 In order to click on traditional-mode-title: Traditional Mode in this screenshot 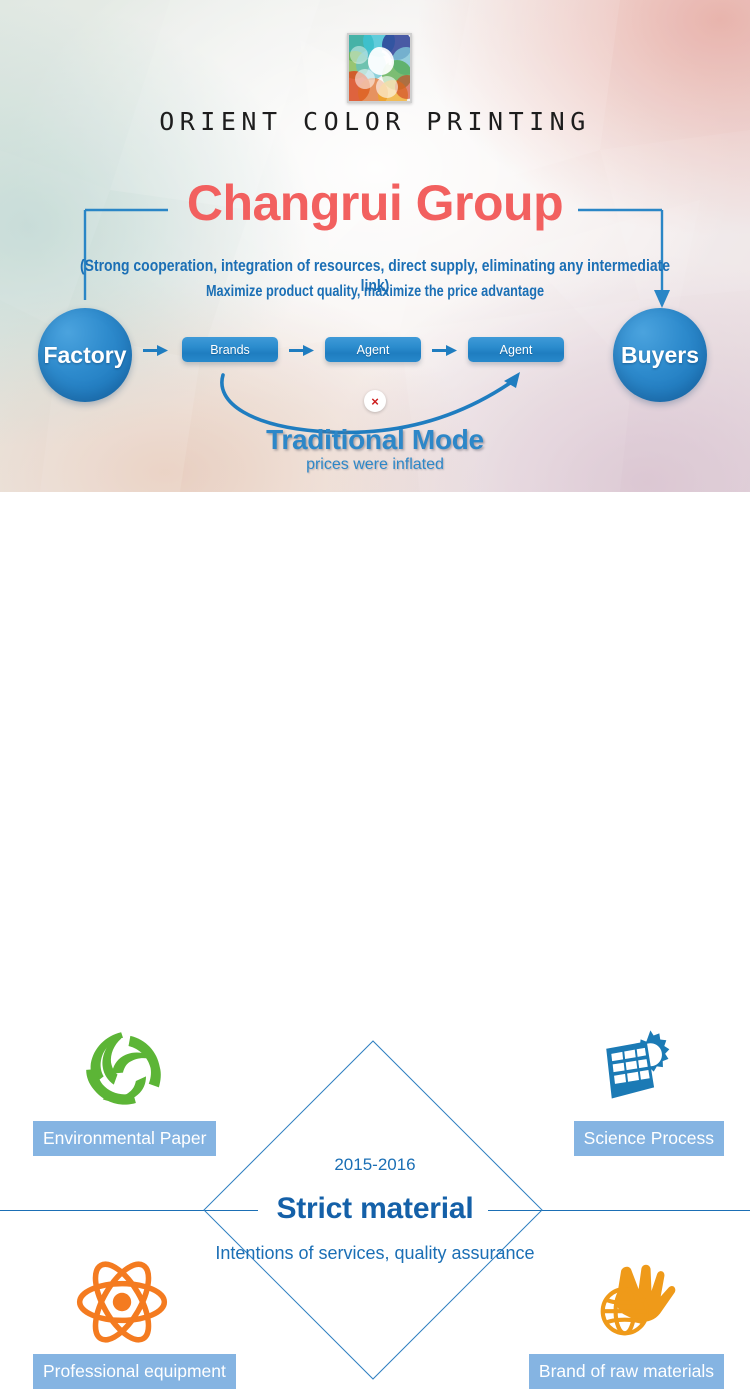, I will do `click(375, 439)`.